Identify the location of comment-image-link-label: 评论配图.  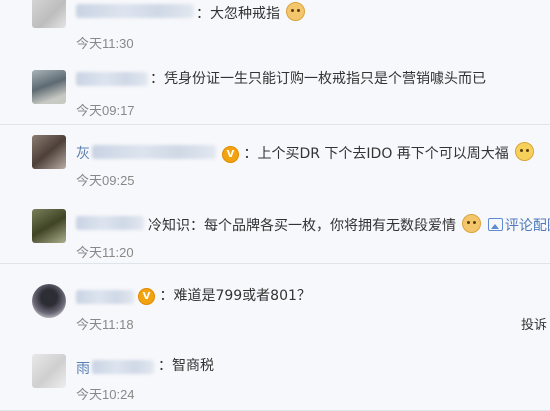
(527, 226).